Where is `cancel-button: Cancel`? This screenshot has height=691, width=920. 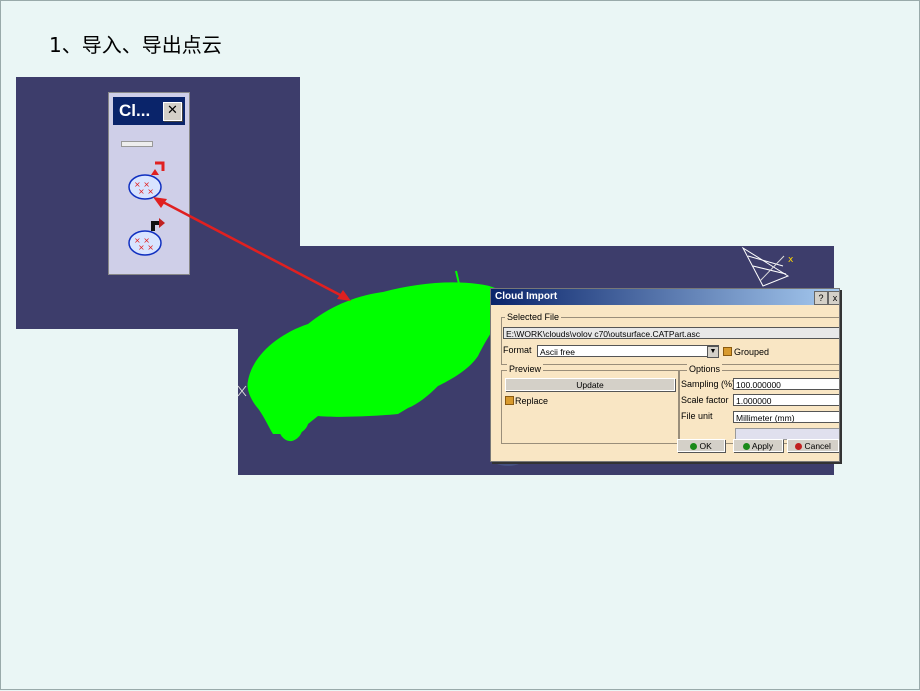 cancel-button: Cancel is located at coordinates (813, 445).